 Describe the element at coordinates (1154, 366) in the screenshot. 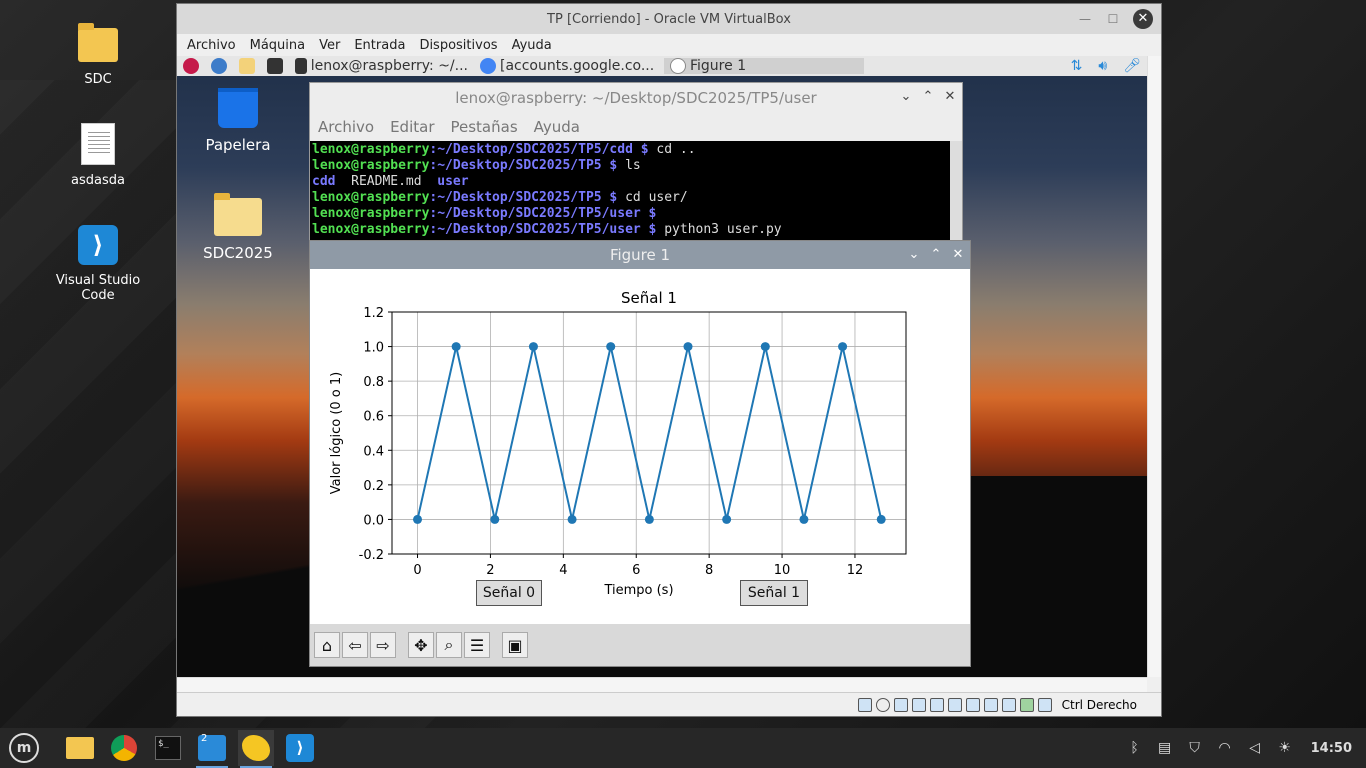

I see `vbox-vertical-scrollbar` at that location.